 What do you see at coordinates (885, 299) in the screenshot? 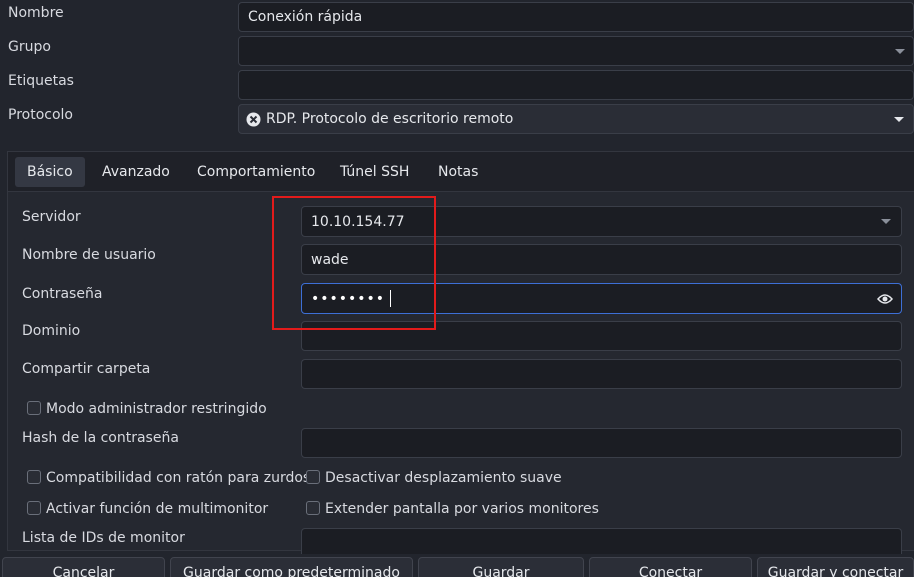
I see `eye-icon` at bounding box center [885, 299].